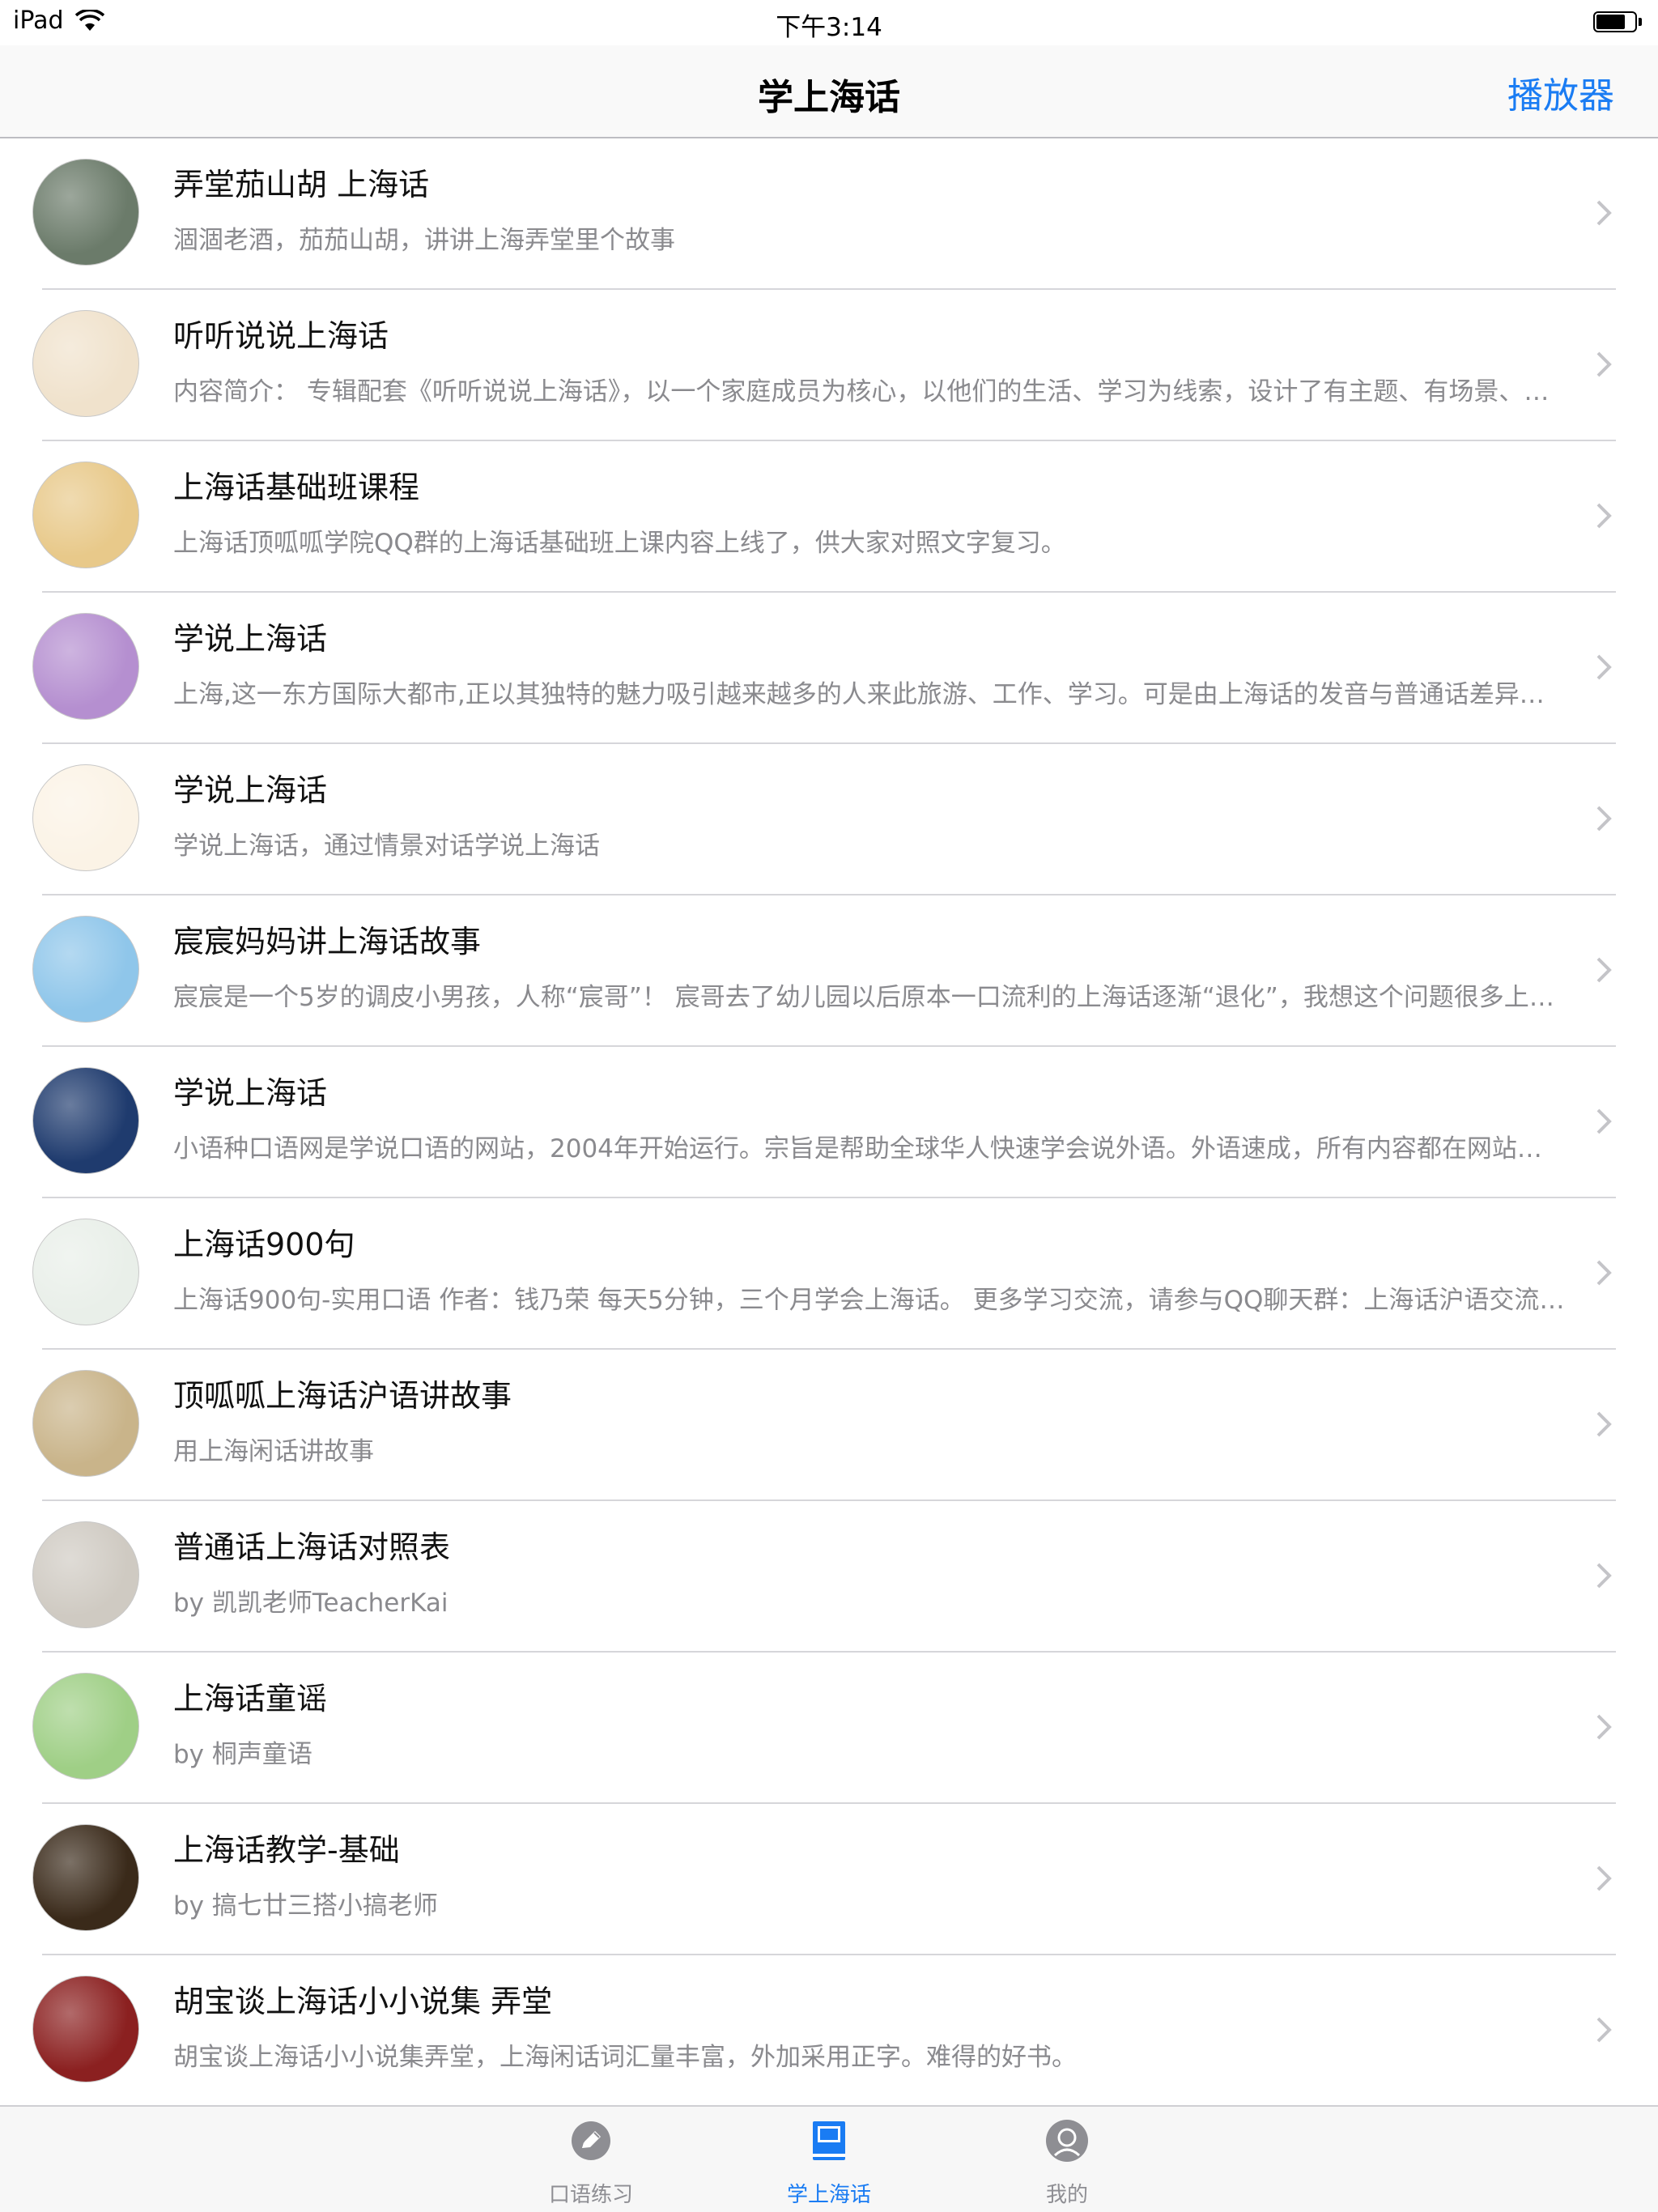  I want to click on tab-label: 我的, so click(1066, 2195).